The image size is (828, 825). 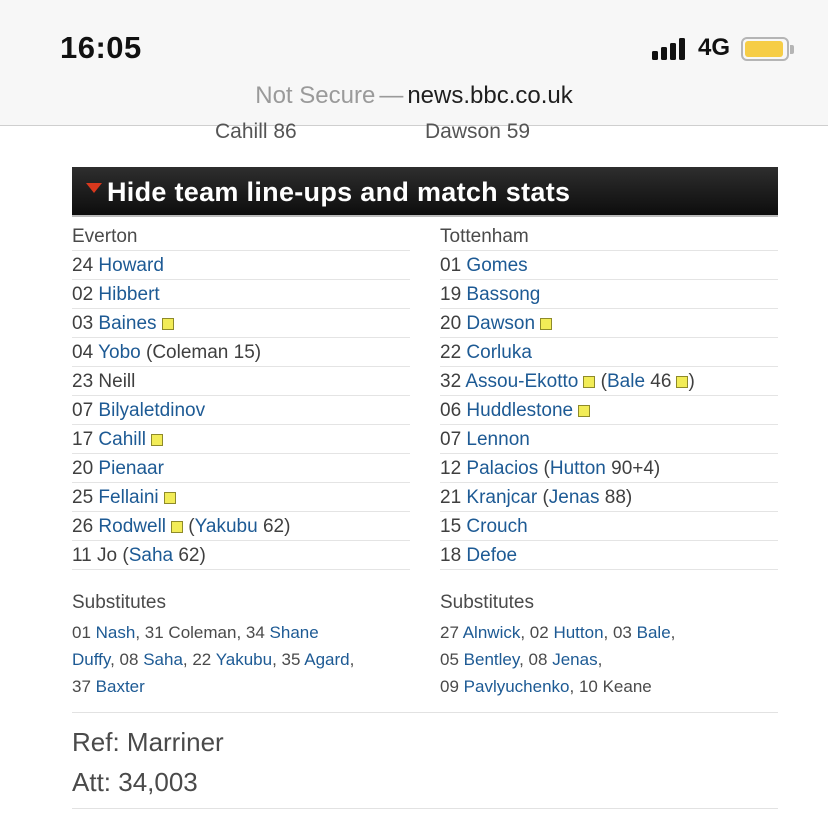 I want to click on player-number: 23, so click(x=83, y=381).